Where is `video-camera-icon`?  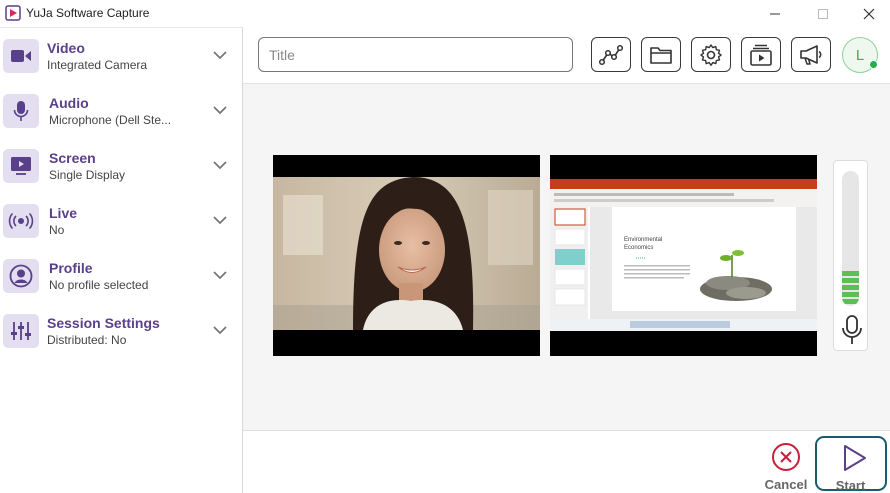
video-camera-icon is located at coordinates (21, 56).